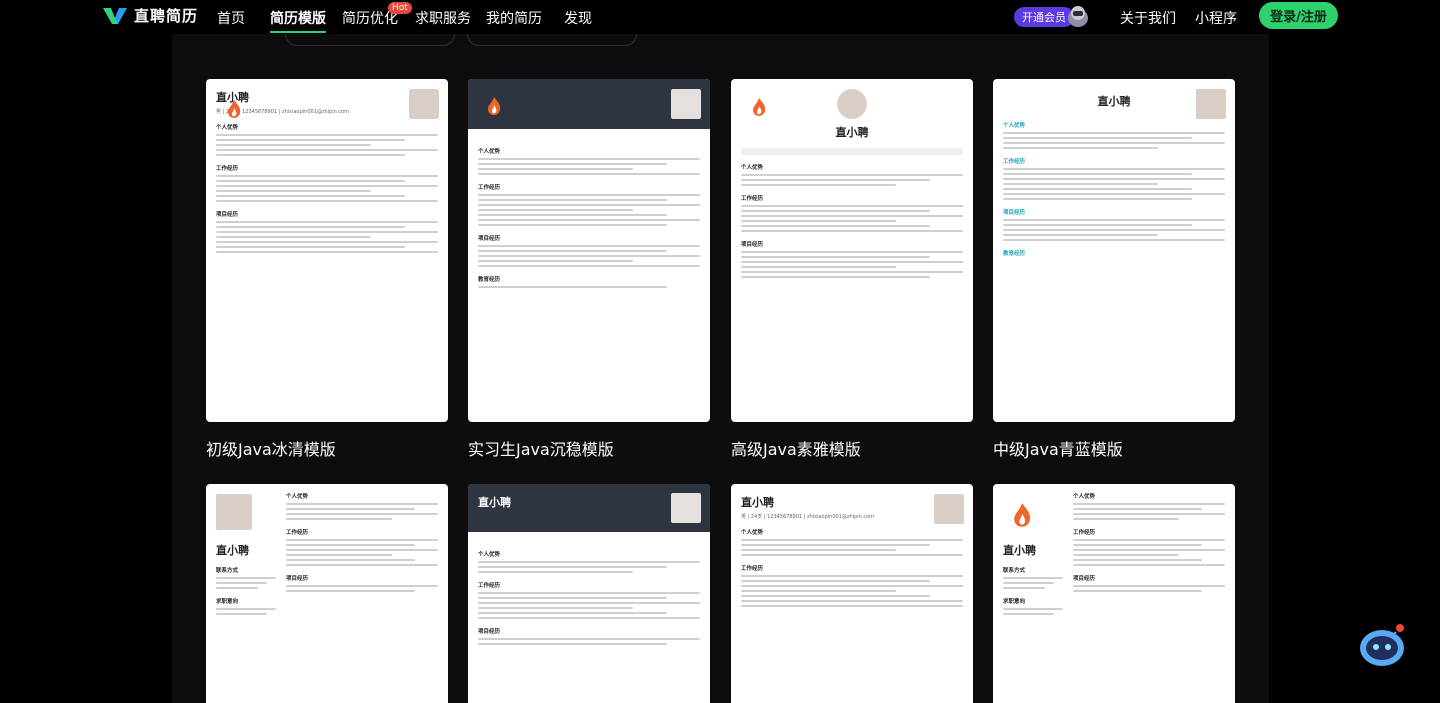 Image resolution: width=1440 pixels, height=703 pixels. What do you see at coordinates (271, 448) in the screenshot?
I see `template-title: 初级Java冰清模版` at bounding box center [271, 448].